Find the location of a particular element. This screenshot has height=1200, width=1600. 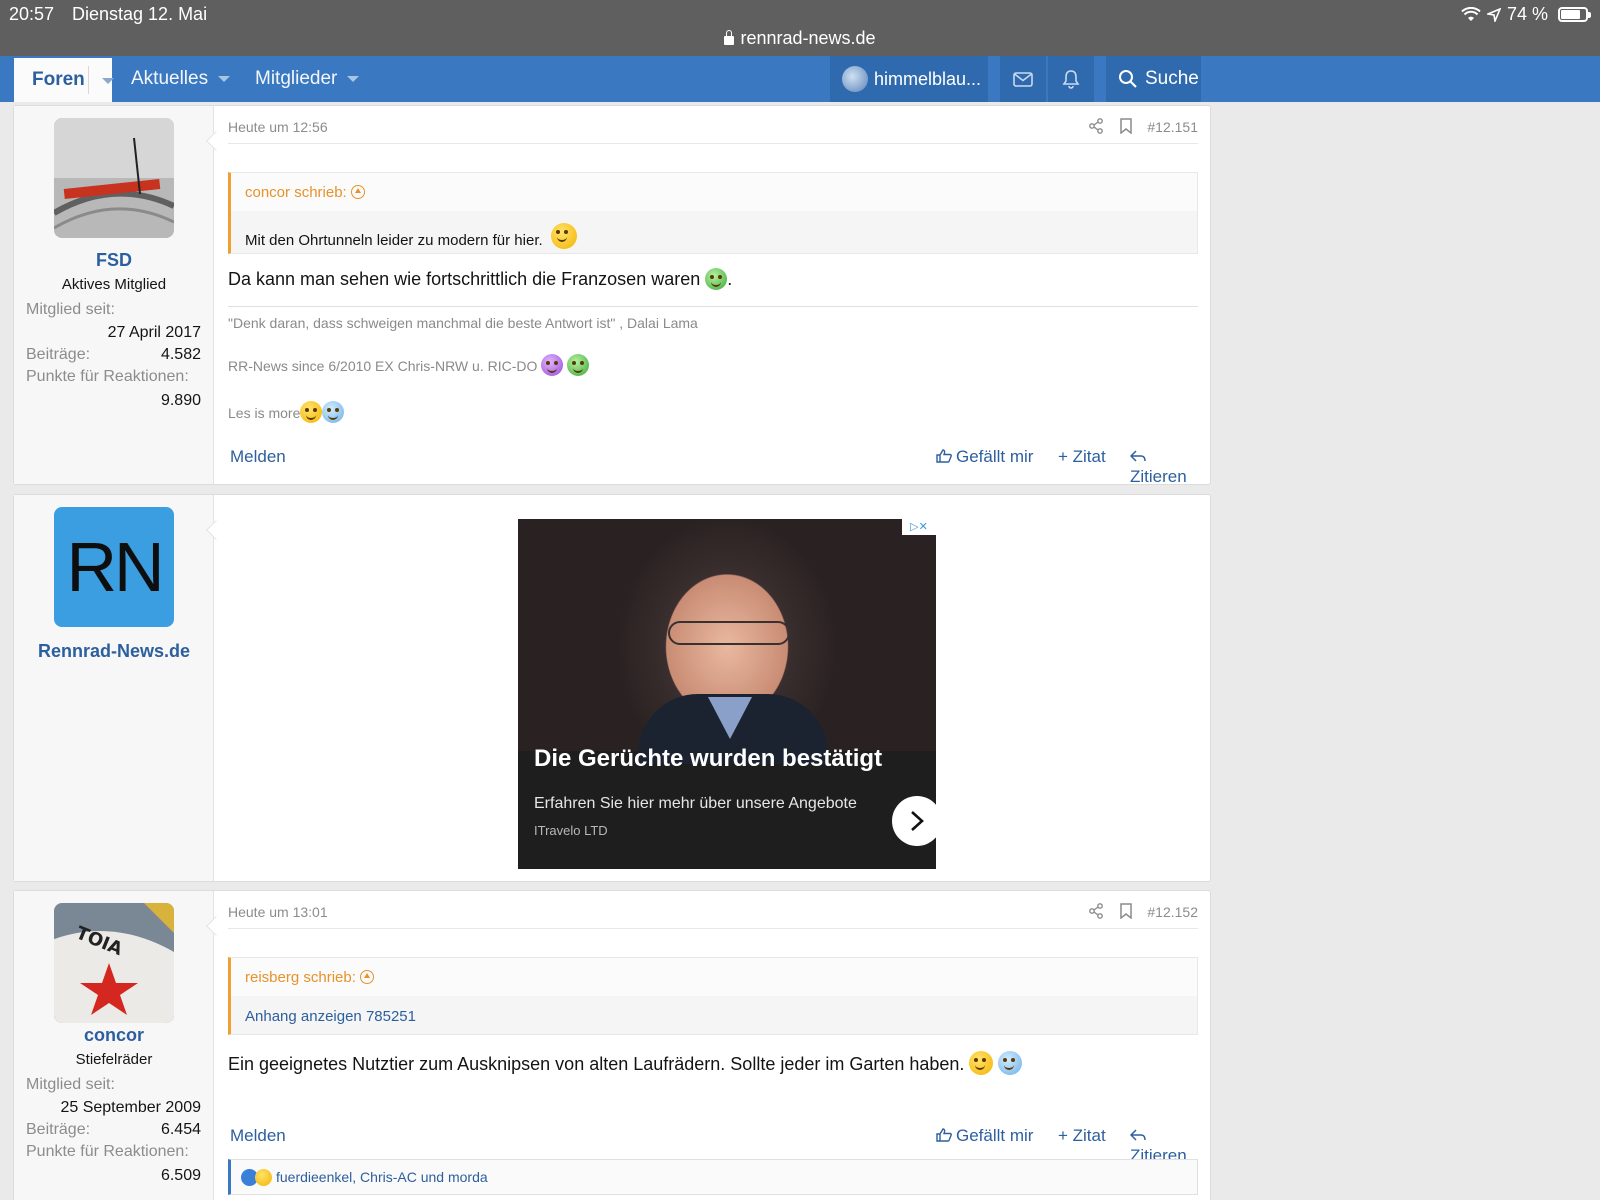

address-bar: rennrad-news.de is located at coordinates (800, 38).